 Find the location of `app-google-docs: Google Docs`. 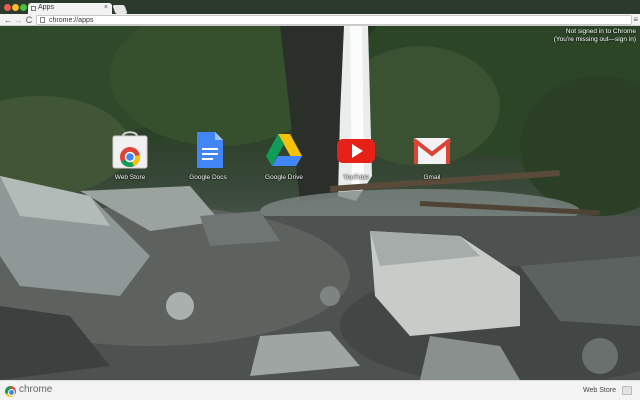

app-google-docs: Google Docs is located at coordinates (206, 158).